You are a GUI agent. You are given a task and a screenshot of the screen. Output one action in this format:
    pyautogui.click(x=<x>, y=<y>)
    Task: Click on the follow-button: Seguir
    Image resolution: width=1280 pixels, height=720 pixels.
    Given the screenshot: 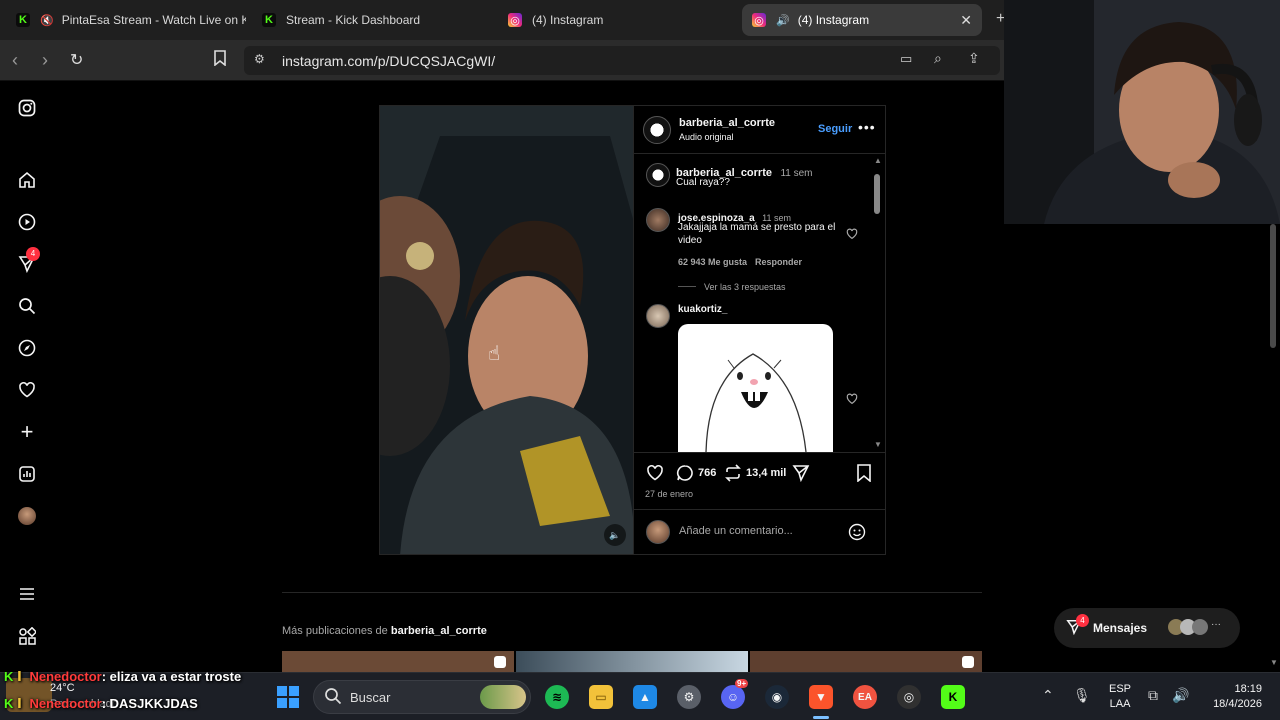 What is the action you would take?
    pyautogui.click(x=835, y=129)
    